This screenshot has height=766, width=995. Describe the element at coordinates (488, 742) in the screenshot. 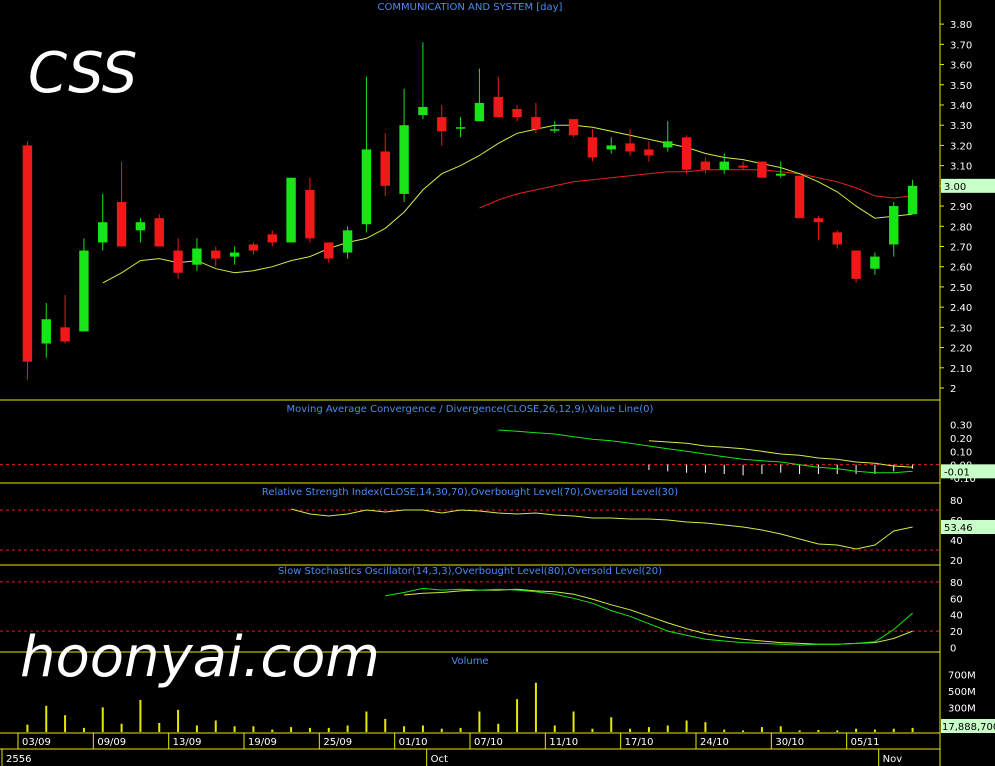

I see `date-tick-label: 07/10` at that location.